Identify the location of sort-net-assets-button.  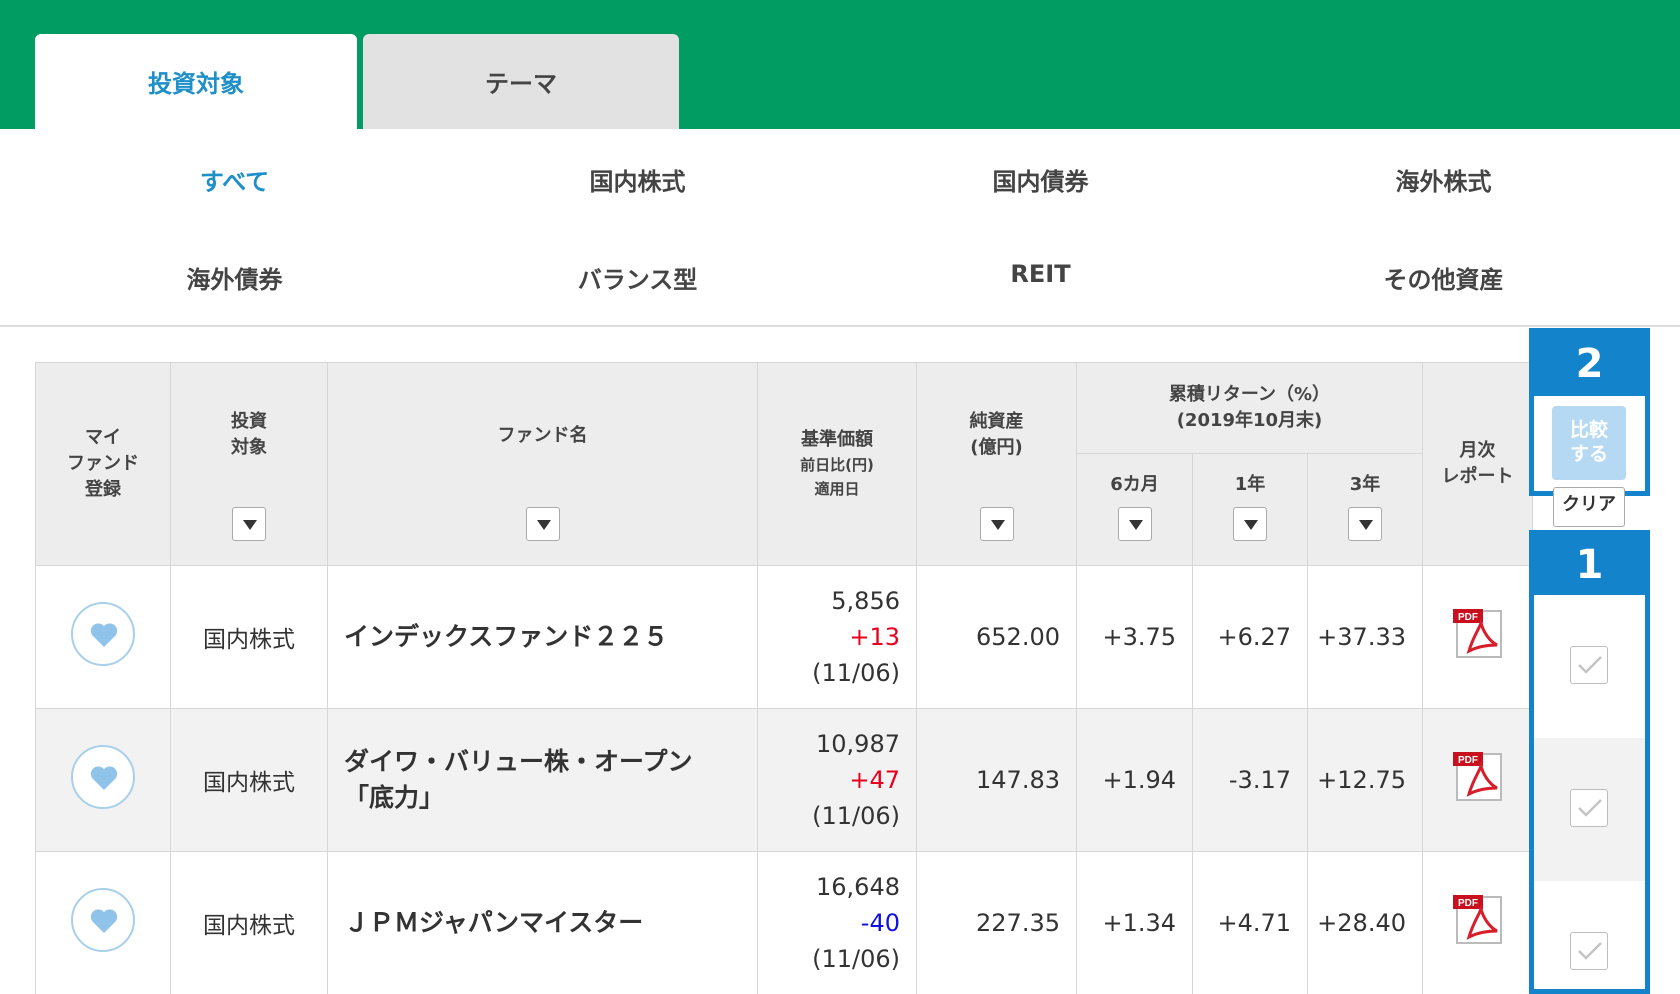
(996, 524).